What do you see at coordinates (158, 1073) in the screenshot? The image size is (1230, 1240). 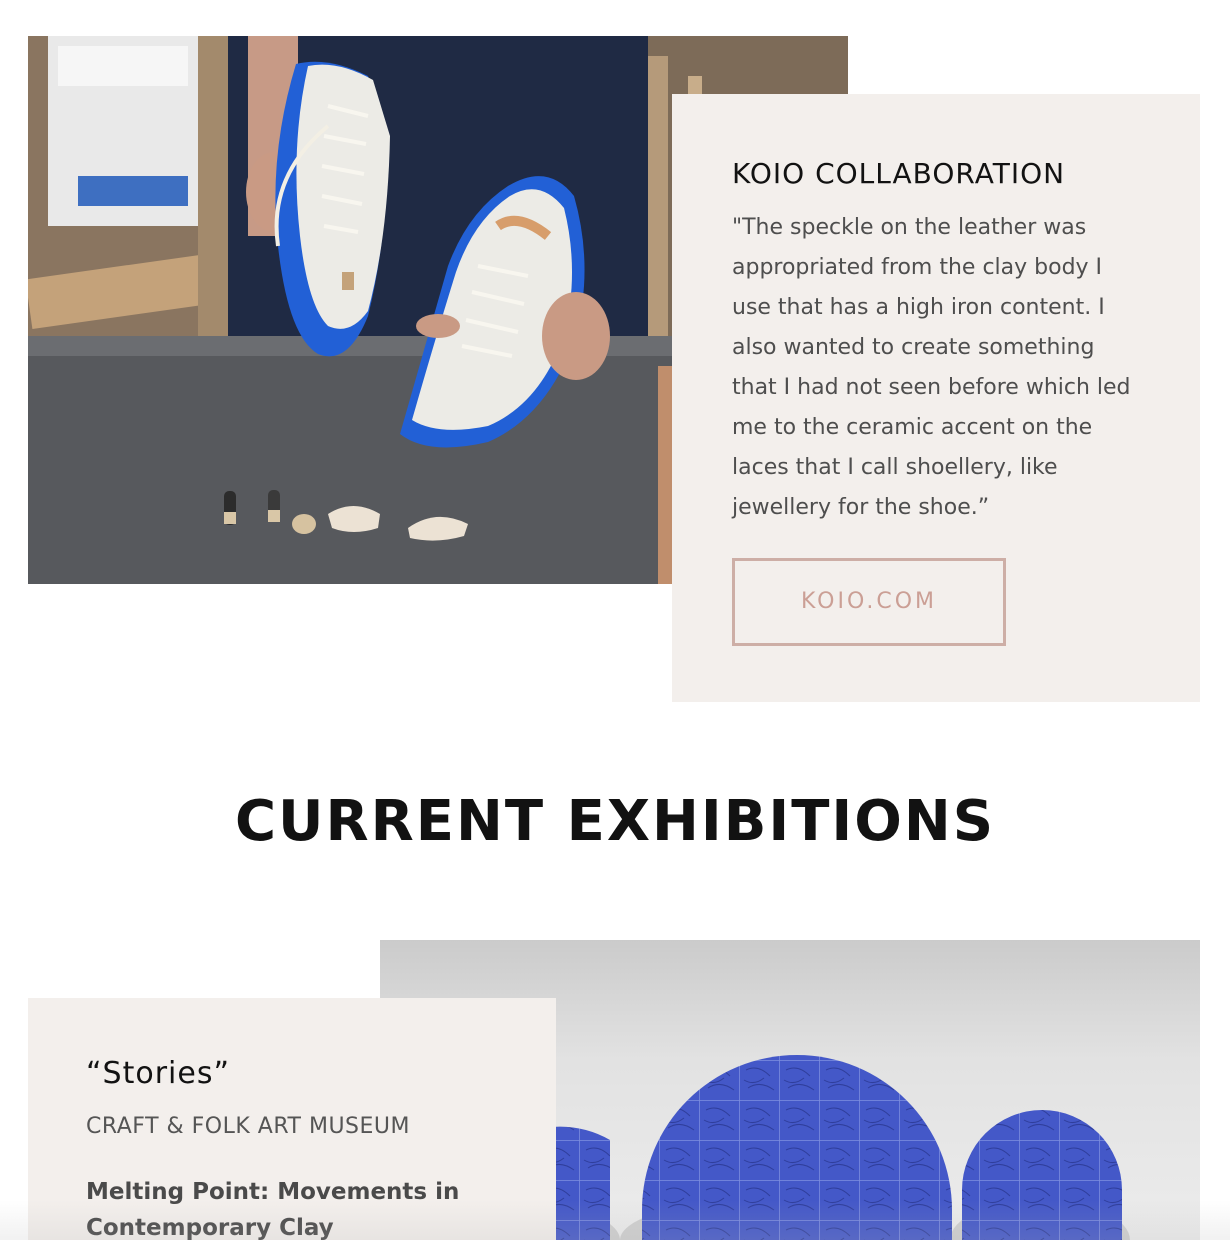 I see `exhibition-title: “Stories”` at bounding box center [158, 1073].